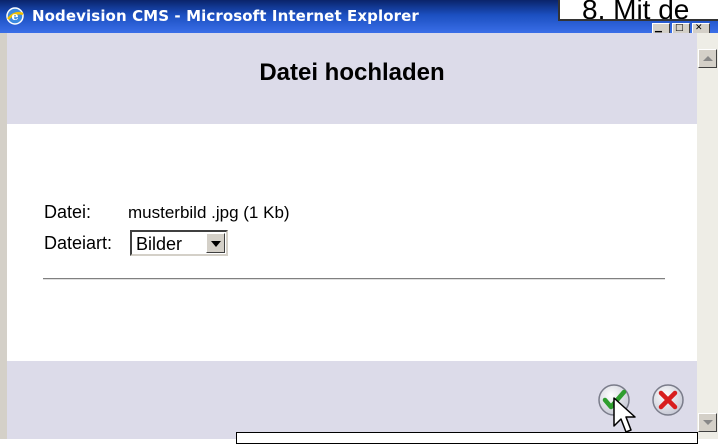 The image size is (718, 444). Describe the element at coordinates (159, 244) in the screenshot. I see `file-type-selected-value: Bilder` at that location.